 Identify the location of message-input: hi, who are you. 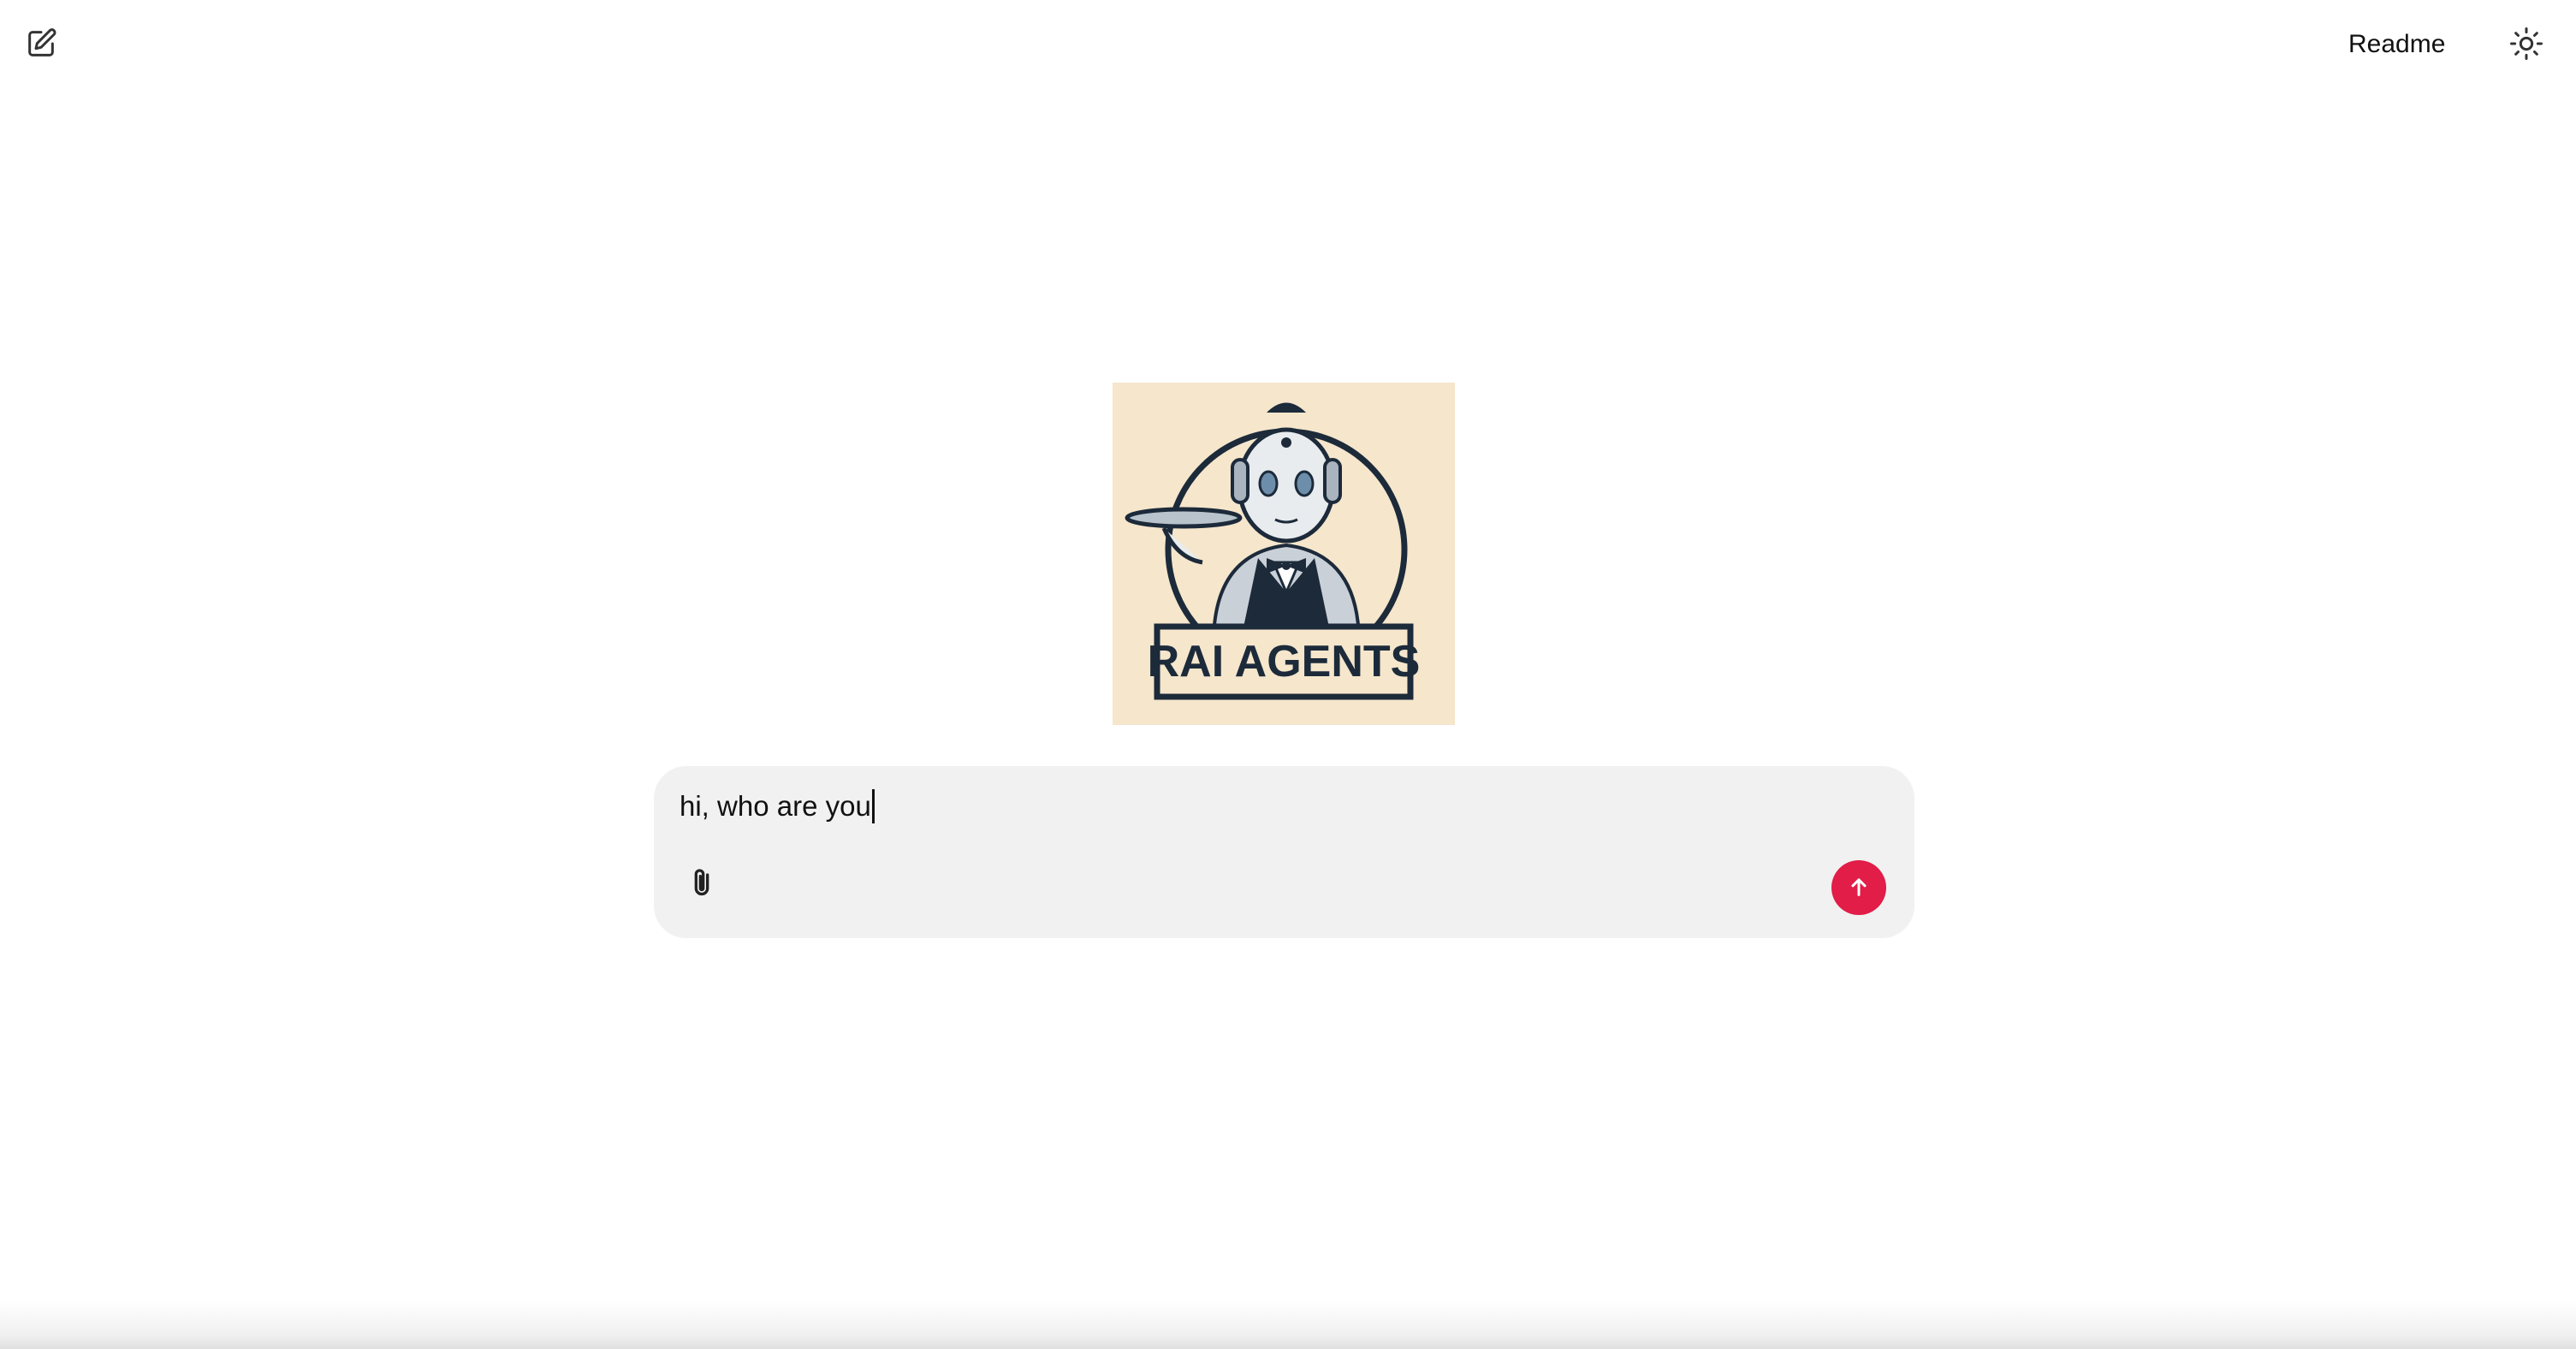
(1270, 806).